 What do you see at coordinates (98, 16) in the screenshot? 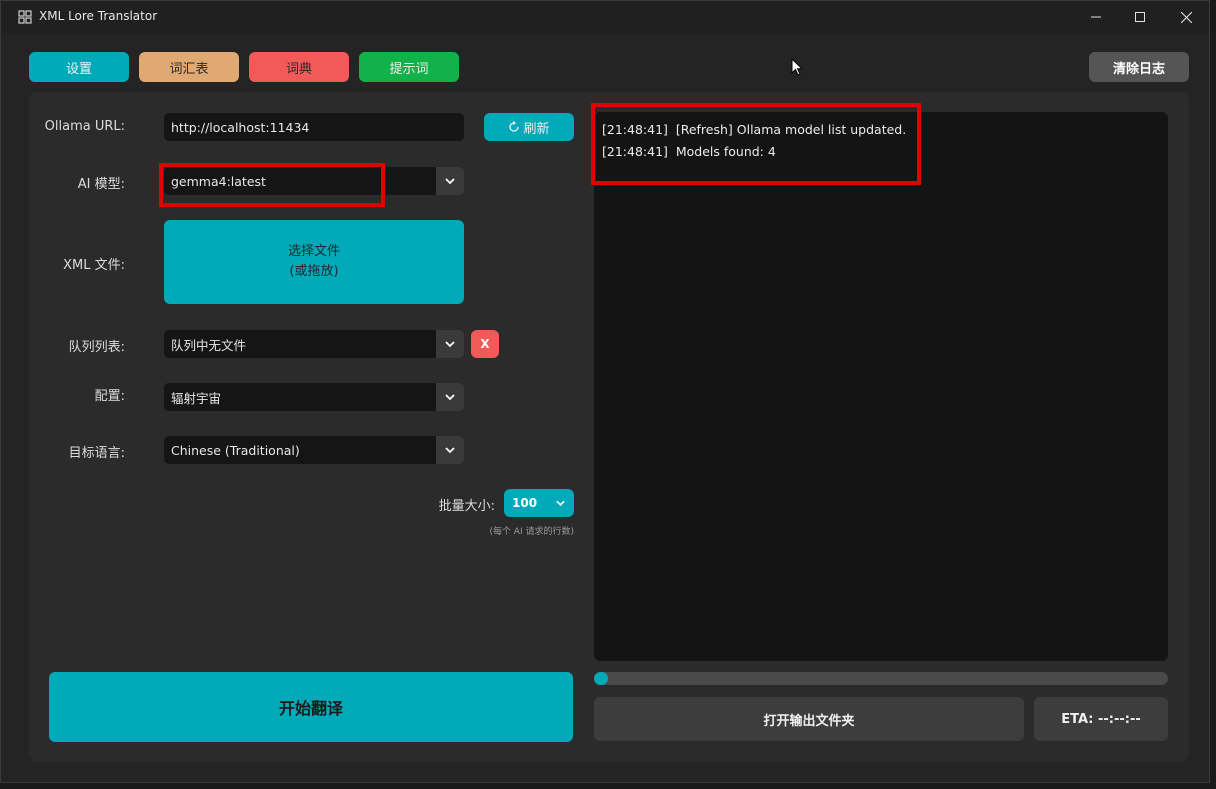
I see `window-title: XML Lore Translator` at bounding box center [98, 16].